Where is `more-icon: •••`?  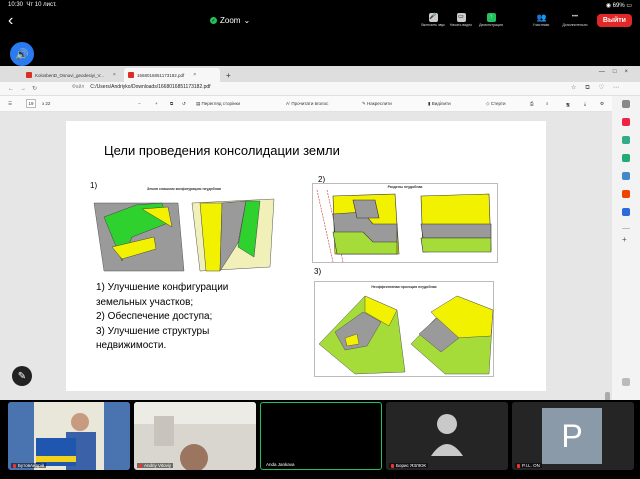
more-icon: ••• is located at coordinates (575, 17).